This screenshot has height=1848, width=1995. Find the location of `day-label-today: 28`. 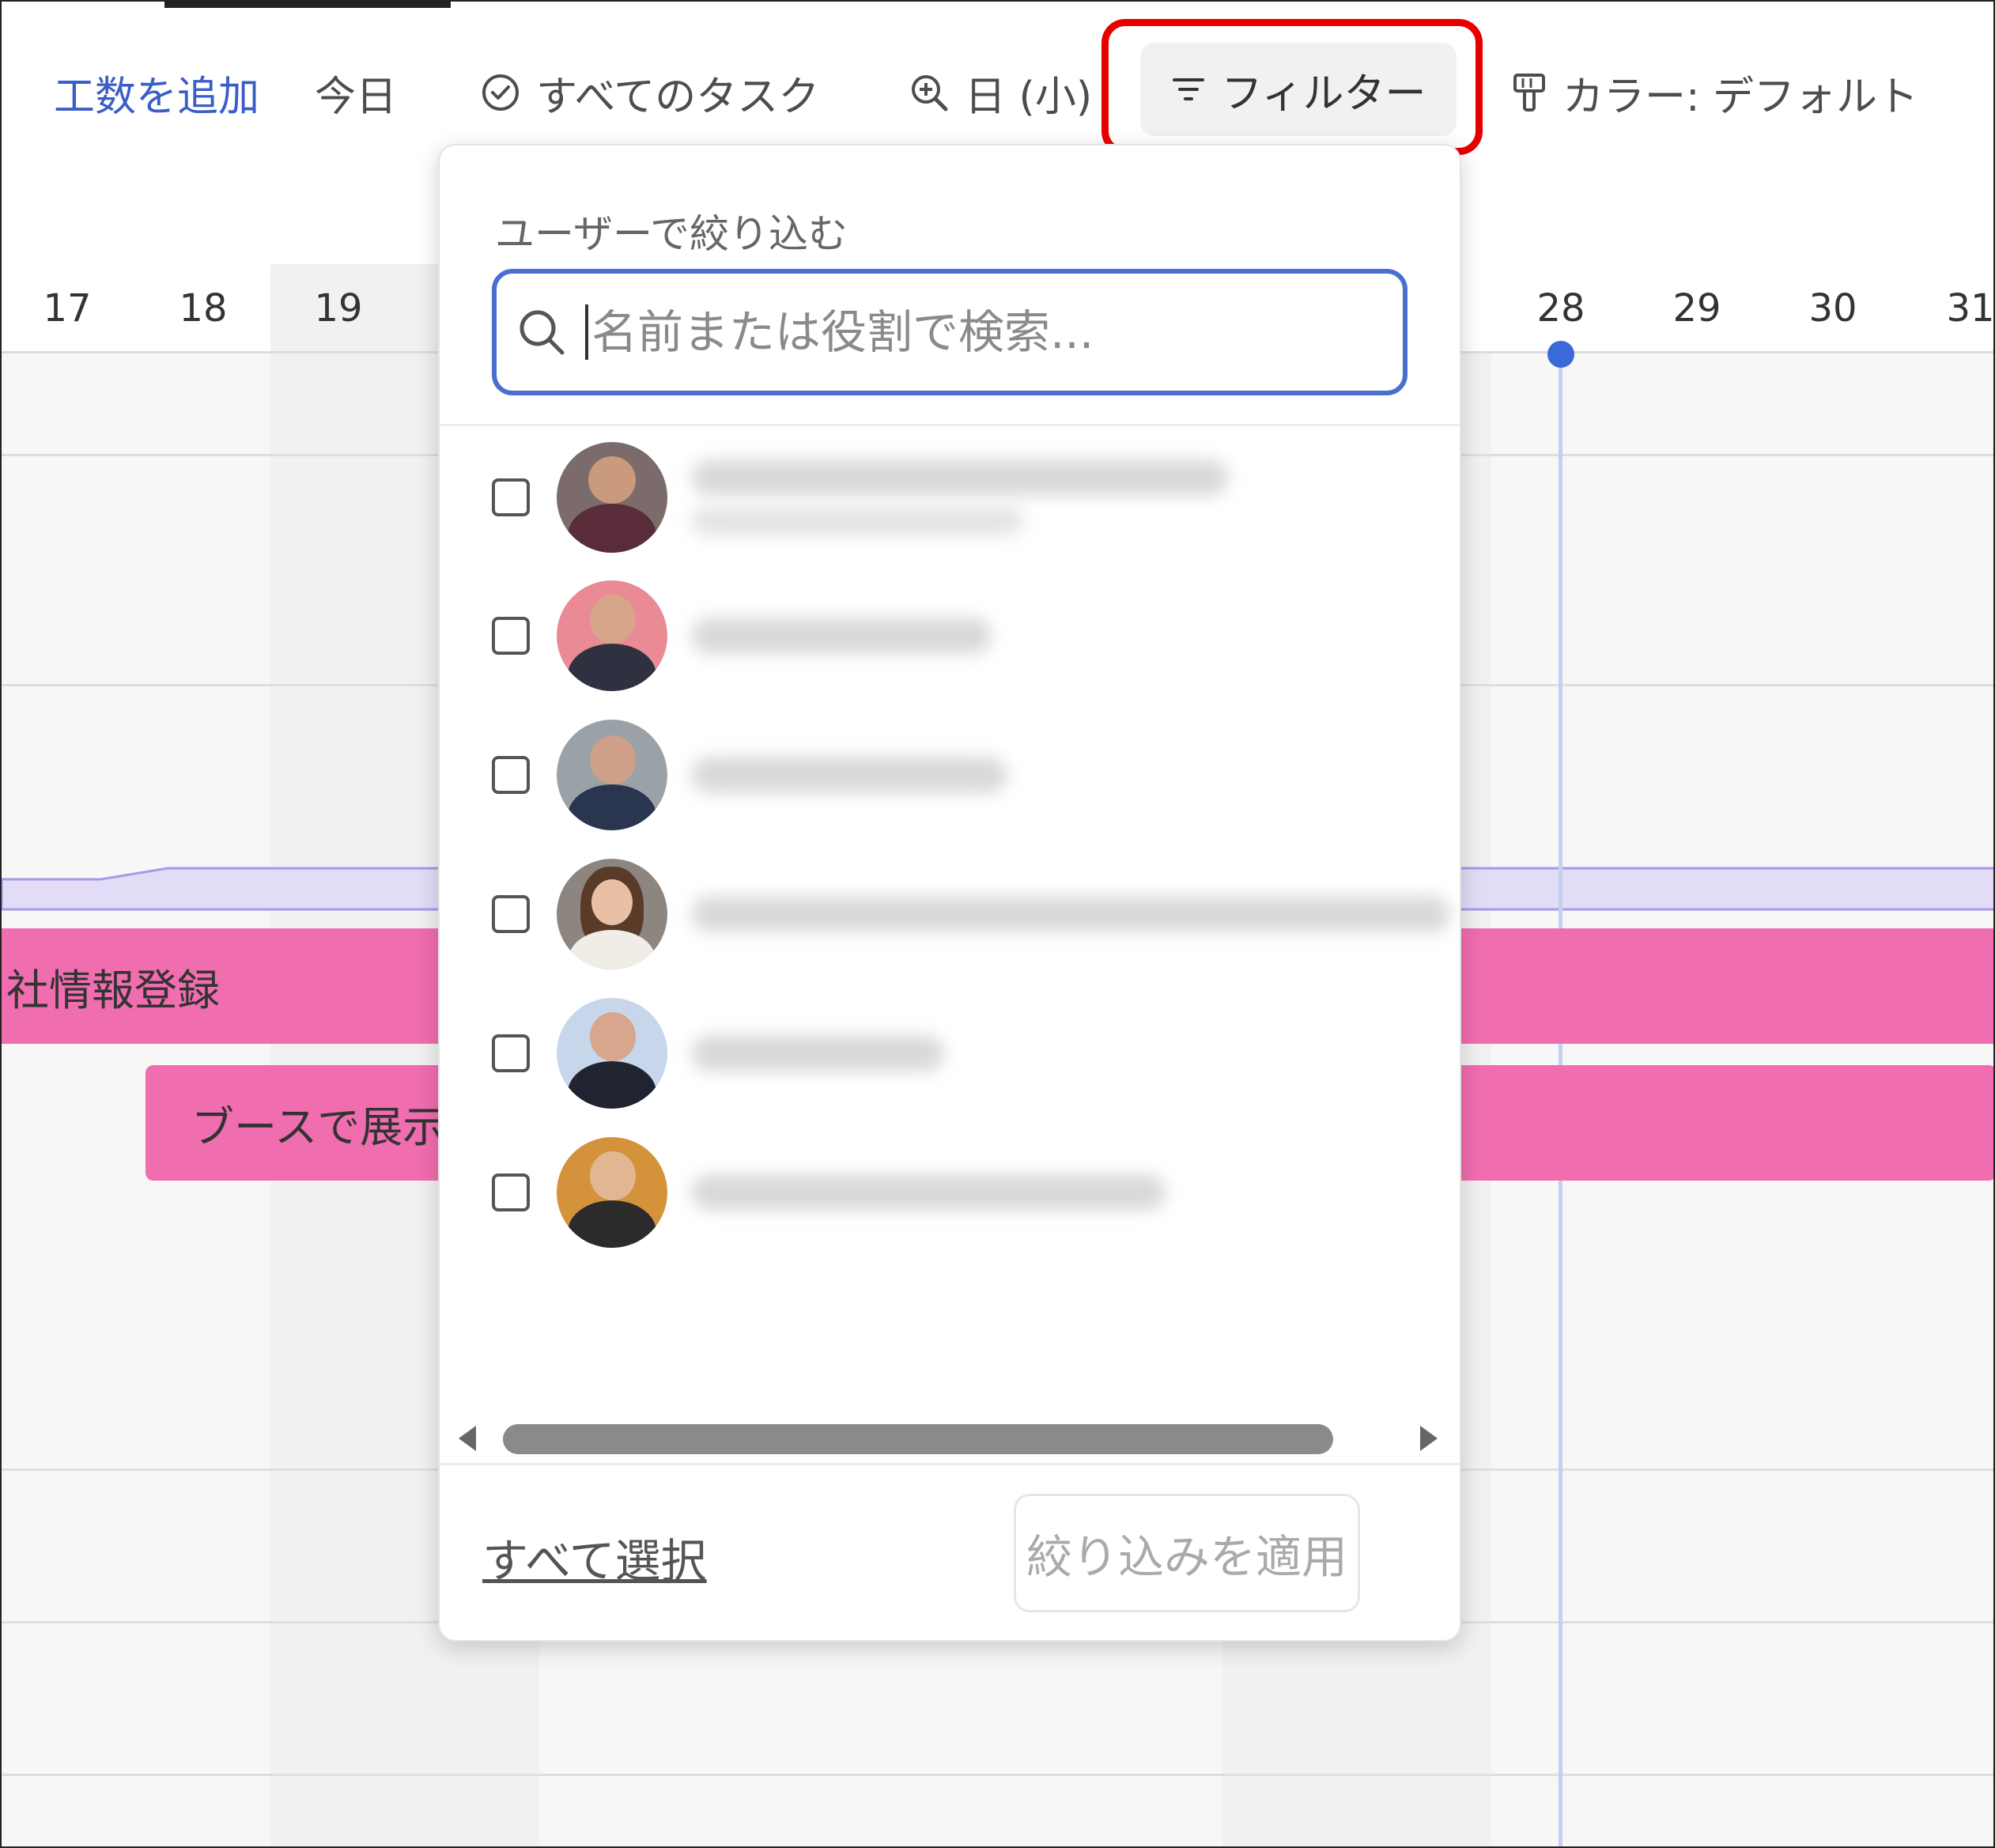

day-label-today: 28 is located at coordinates (1560, 308).